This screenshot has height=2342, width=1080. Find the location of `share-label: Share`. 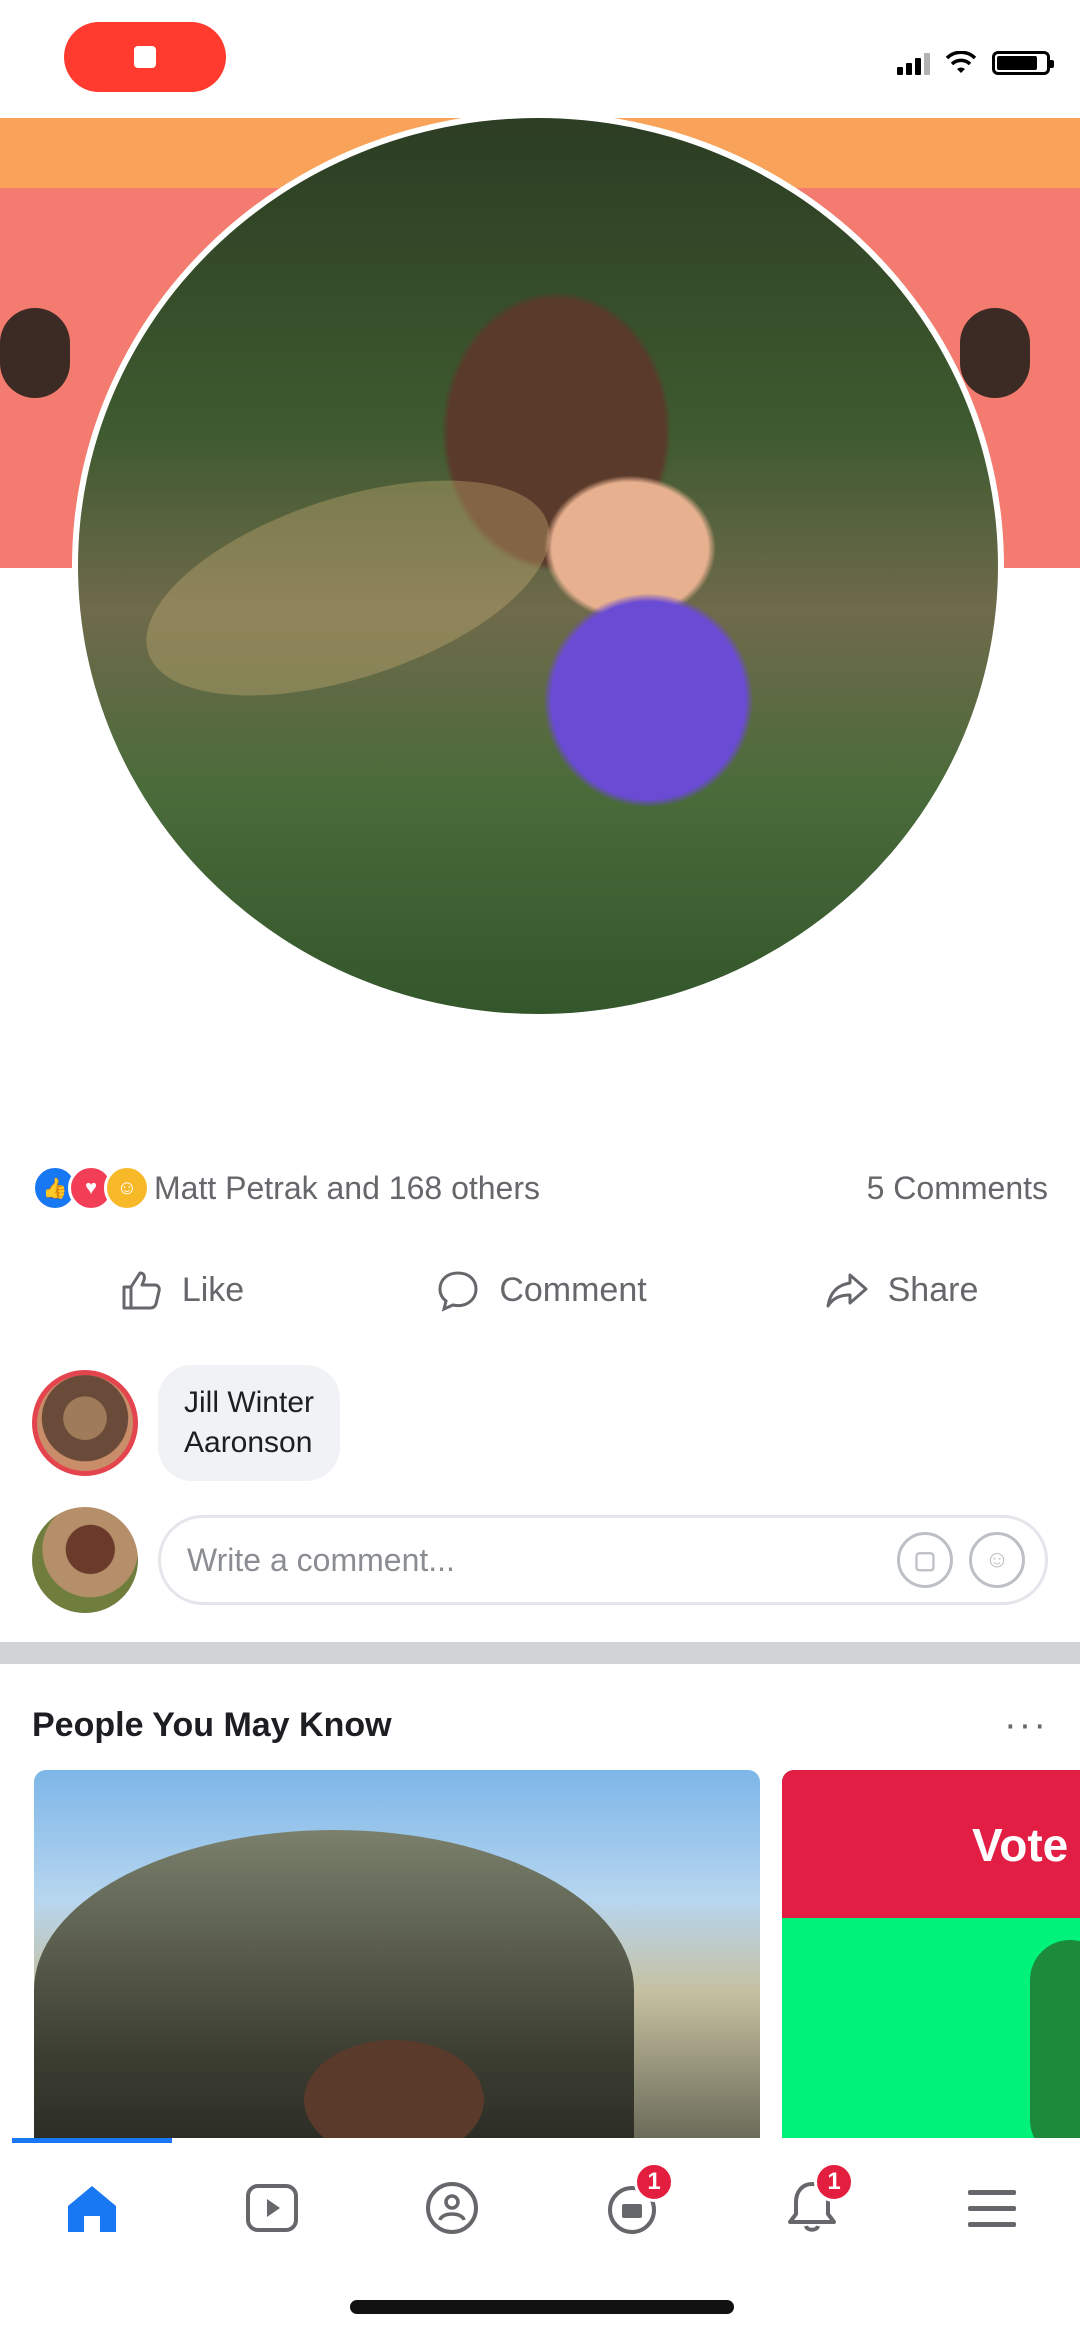

share-label: Share is located at coordinates (933, 1289).